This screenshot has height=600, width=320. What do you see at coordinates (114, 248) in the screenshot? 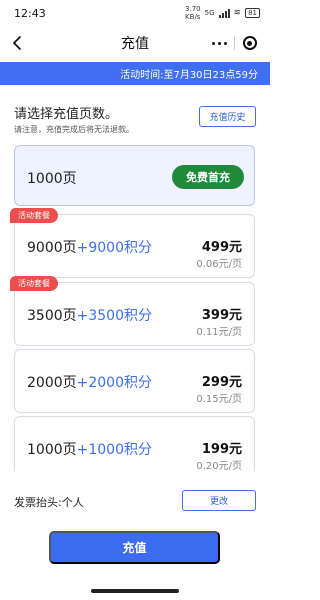
I see `package-points: +9000积分` at bounding box center [114, 248].